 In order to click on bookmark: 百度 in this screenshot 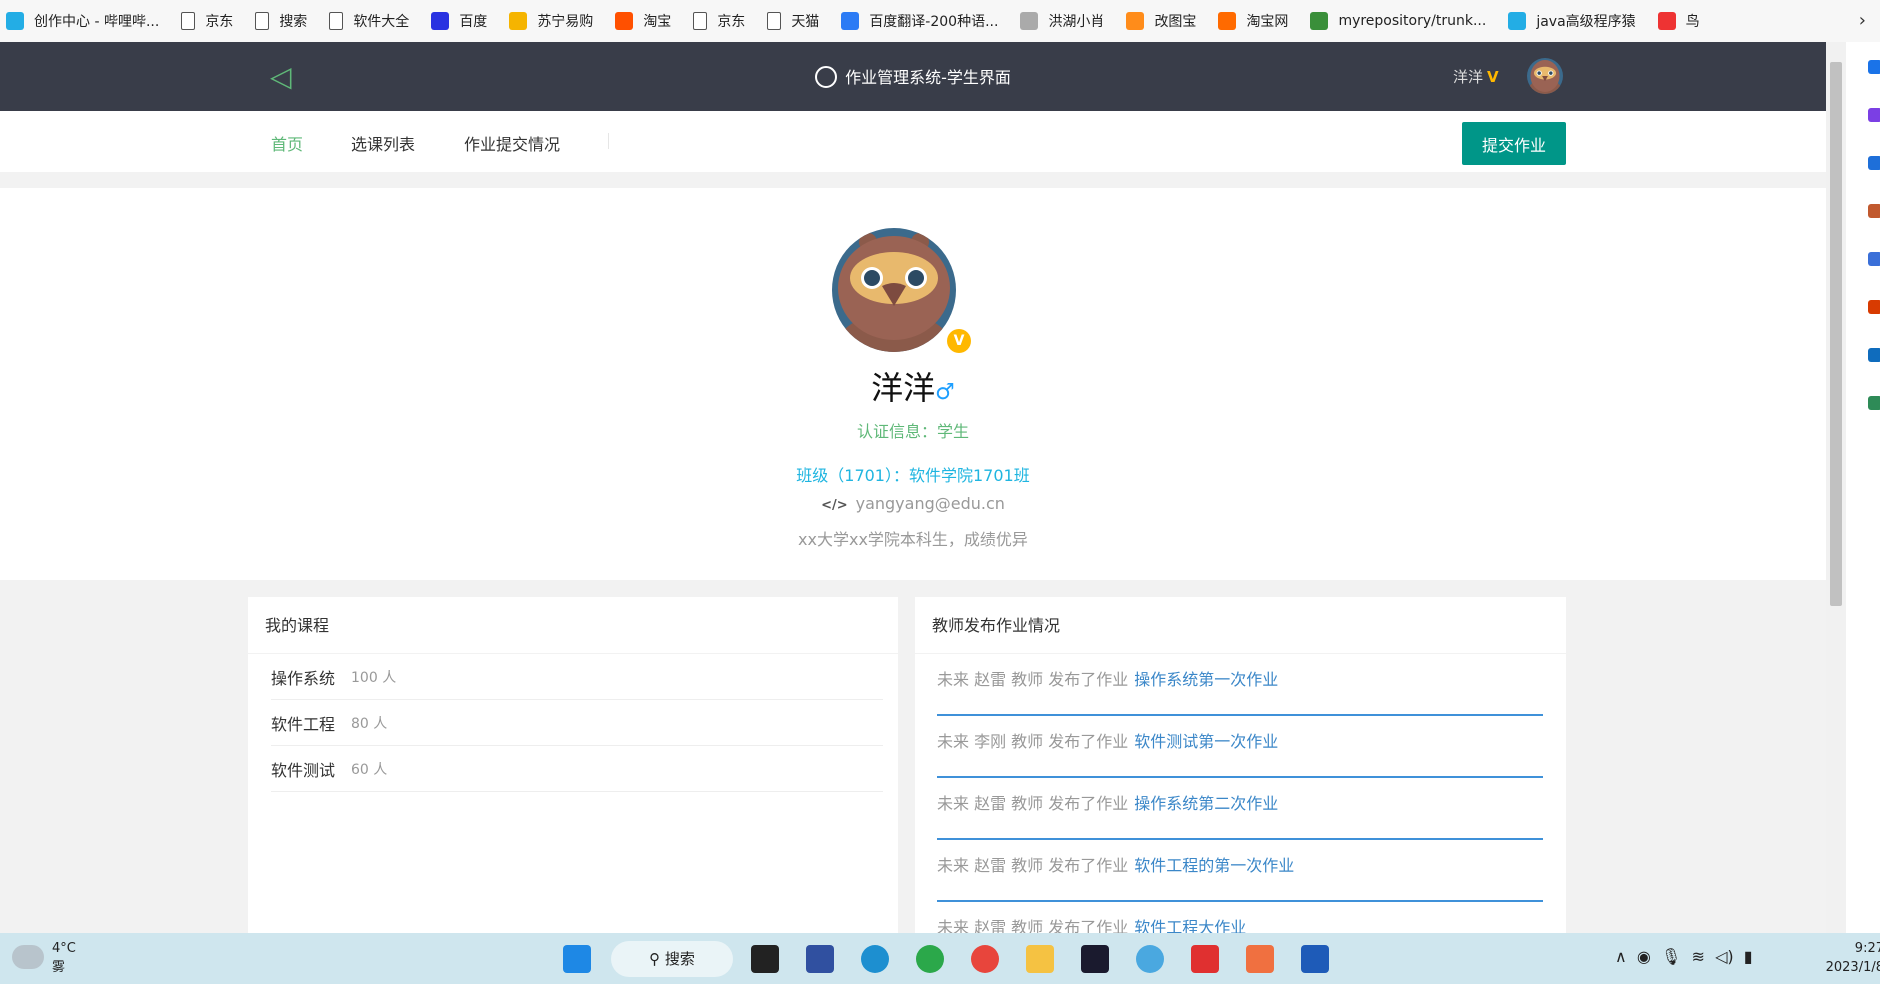, I will do `click(459, 21)`.